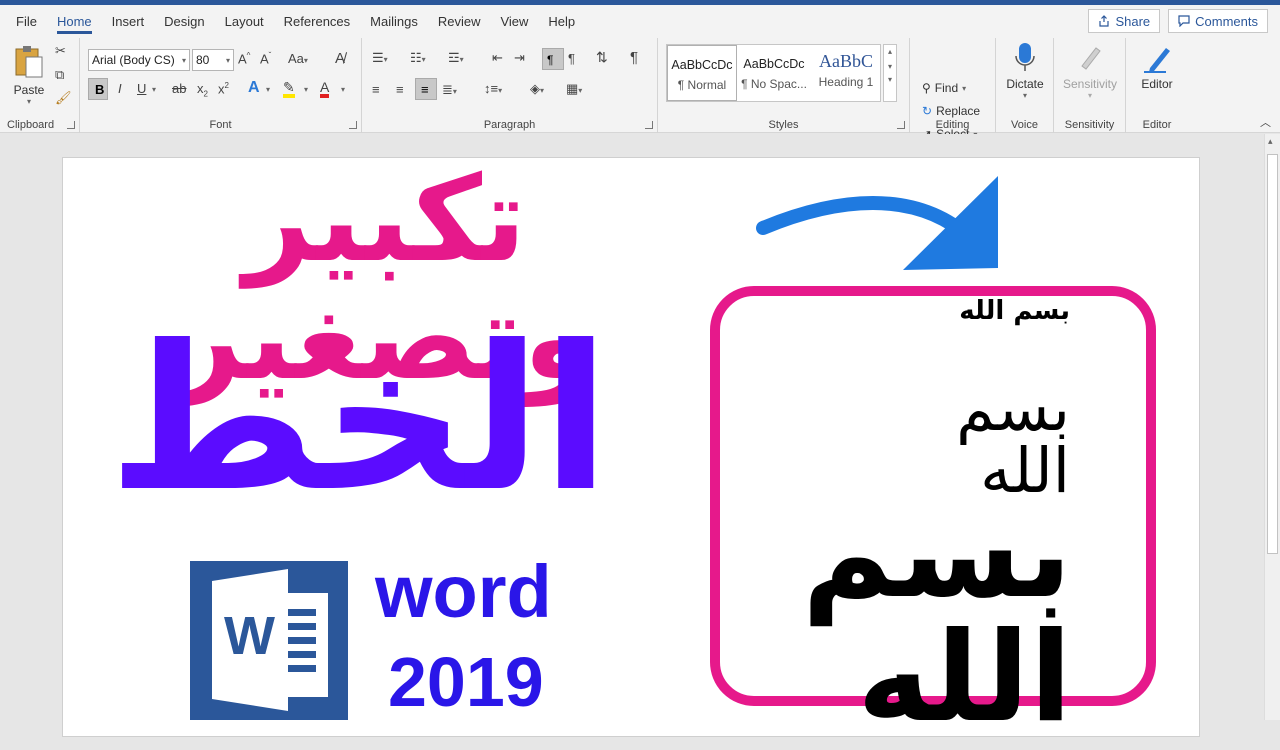 The height and width of the screenshot is (750, 1280). What do you see at coordinates (1024, 125) in the screenshot?
I see `voice-group-label: Voice` at bounding box center [1024, 125].